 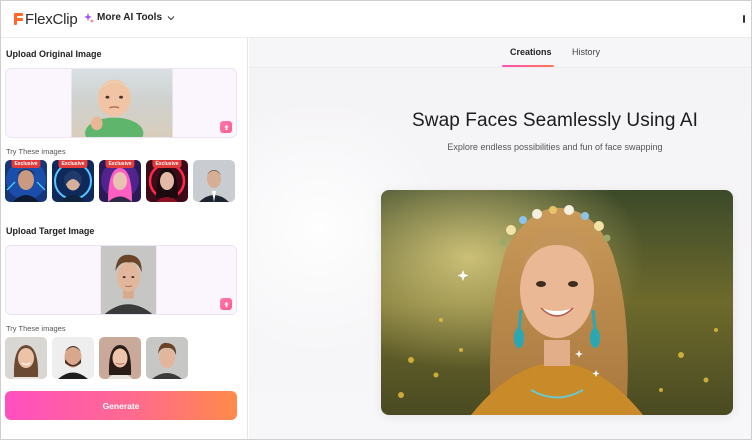 What do you see at coordinates (19, 19) in the screenshot?
I see `logo-mark-icon` at bounding box center [19, 19].